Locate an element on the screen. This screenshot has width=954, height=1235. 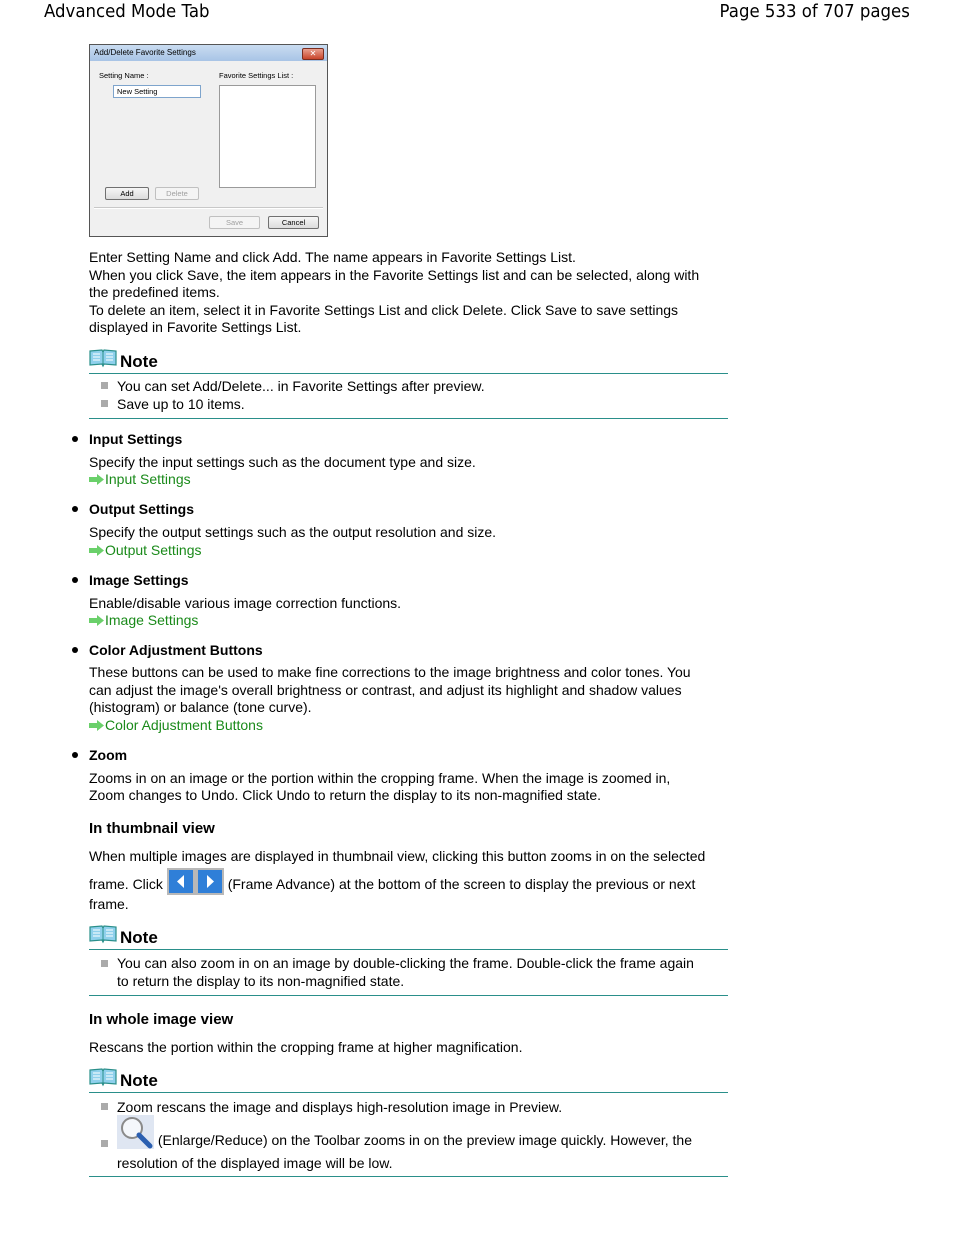
intro-line: displayed in Favorite Settings List. is located at coordinates (195, 327).